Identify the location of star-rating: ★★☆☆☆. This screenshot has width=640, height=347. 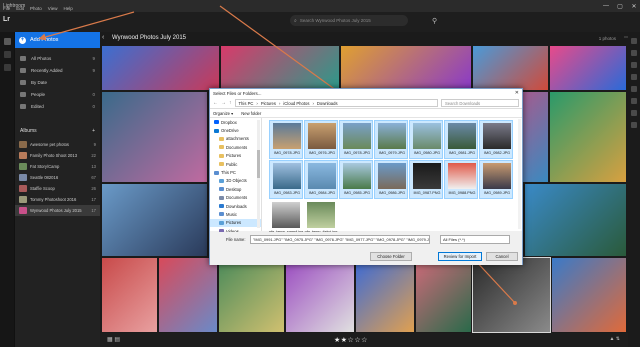
(351, 340).